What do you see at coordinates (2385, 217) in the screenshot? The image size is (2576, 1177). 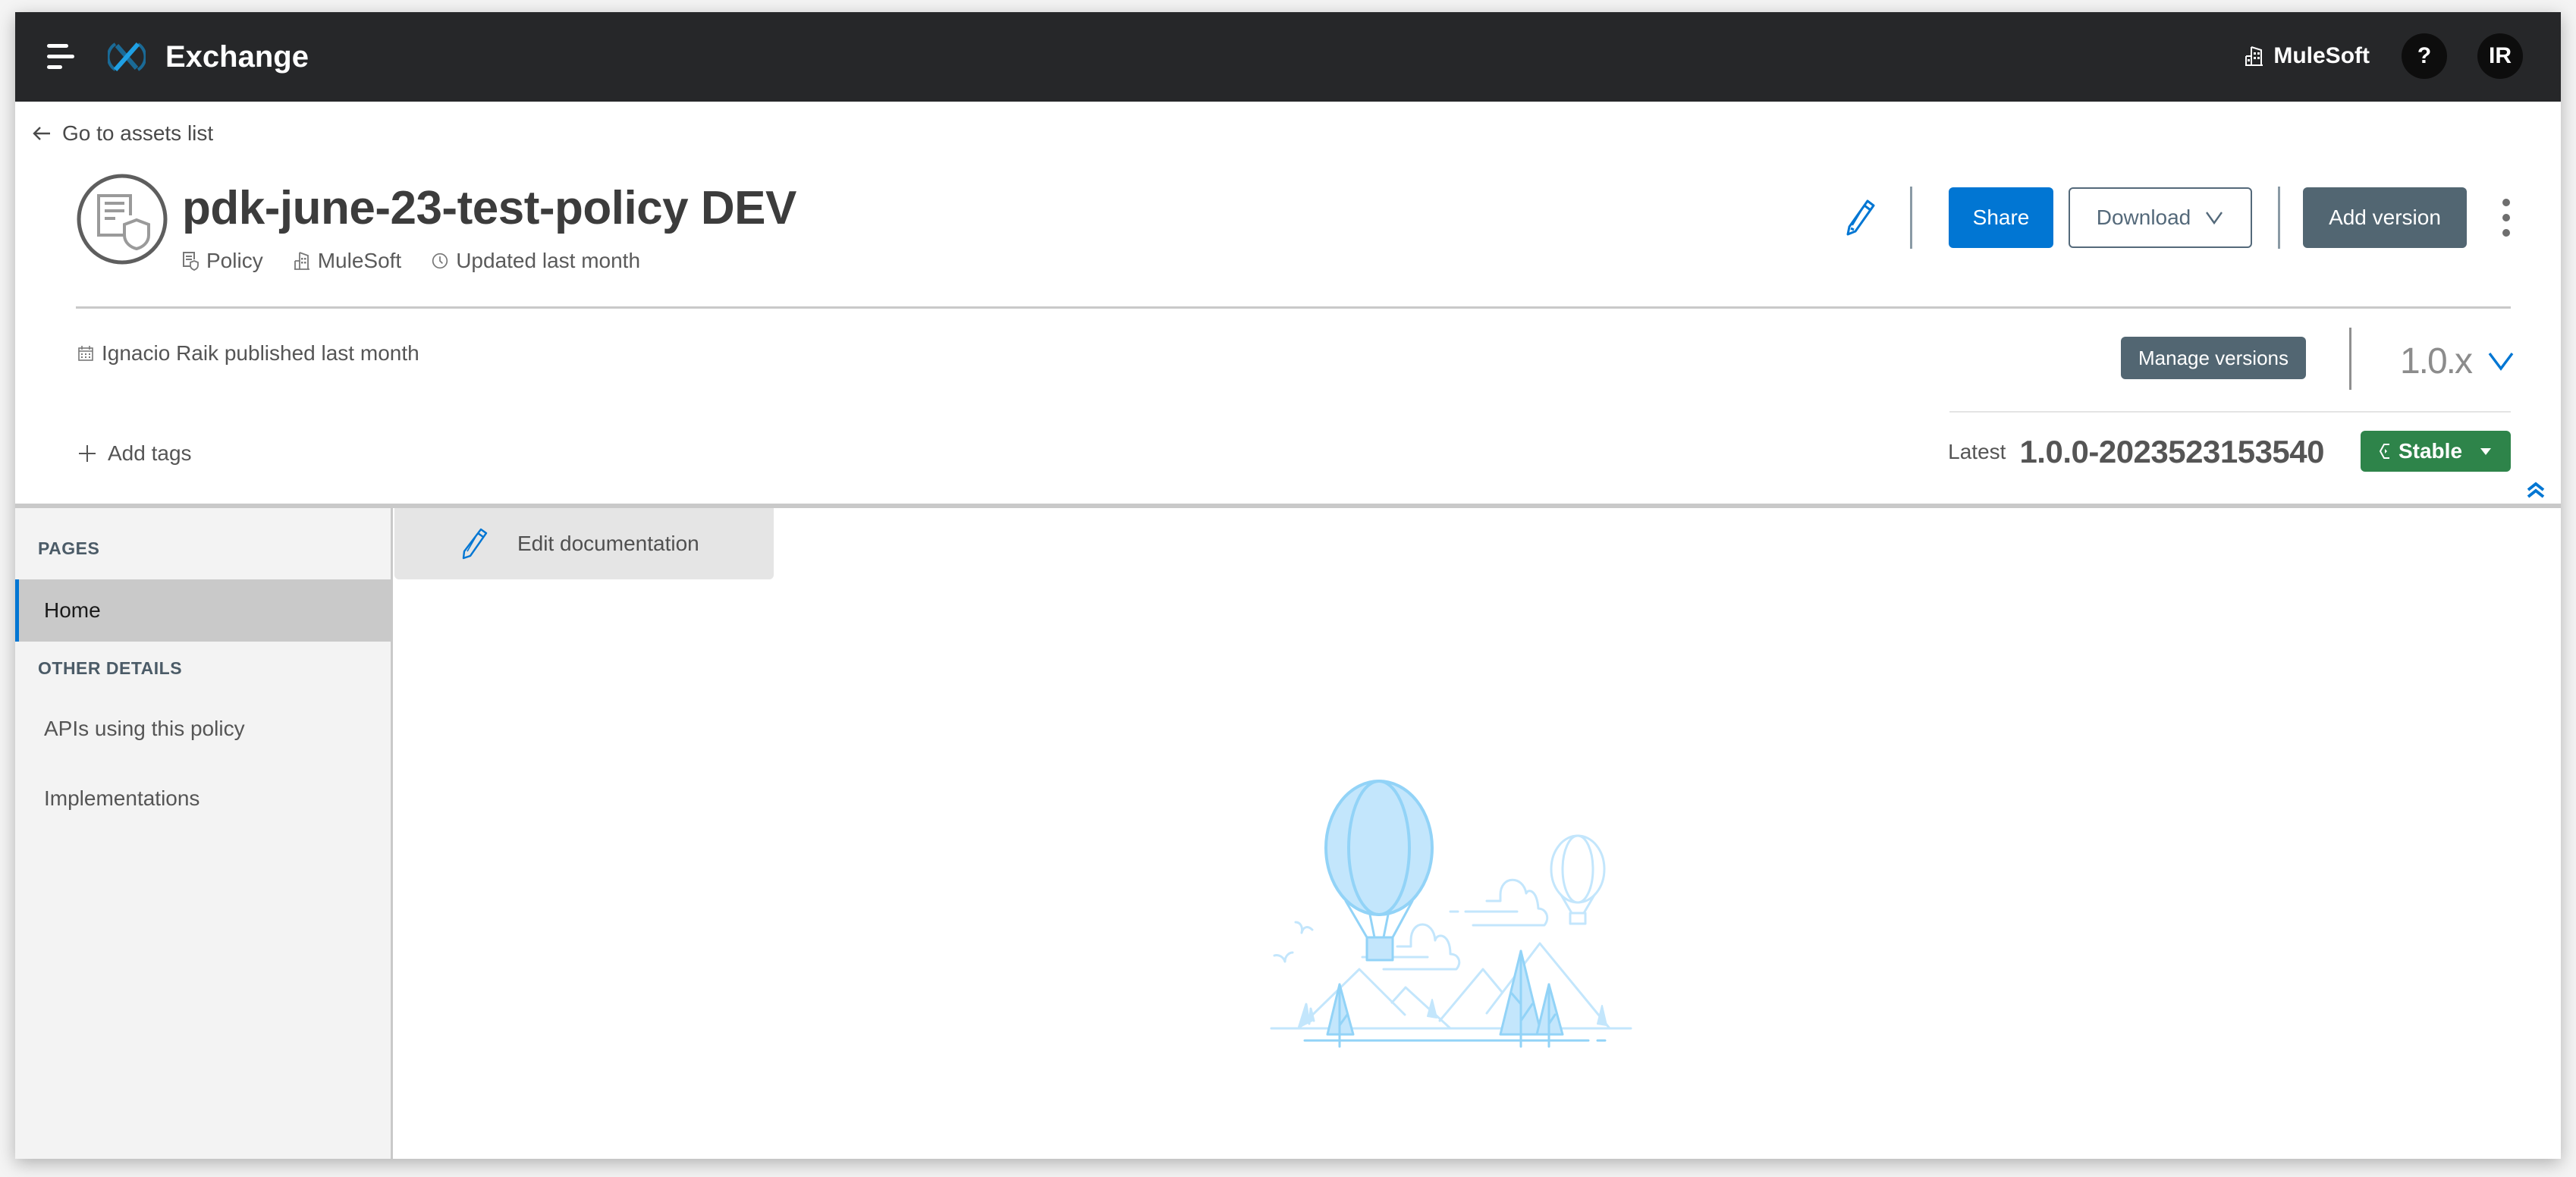 I see `add-version-button: Add version` at bounding box center [2385, 217].